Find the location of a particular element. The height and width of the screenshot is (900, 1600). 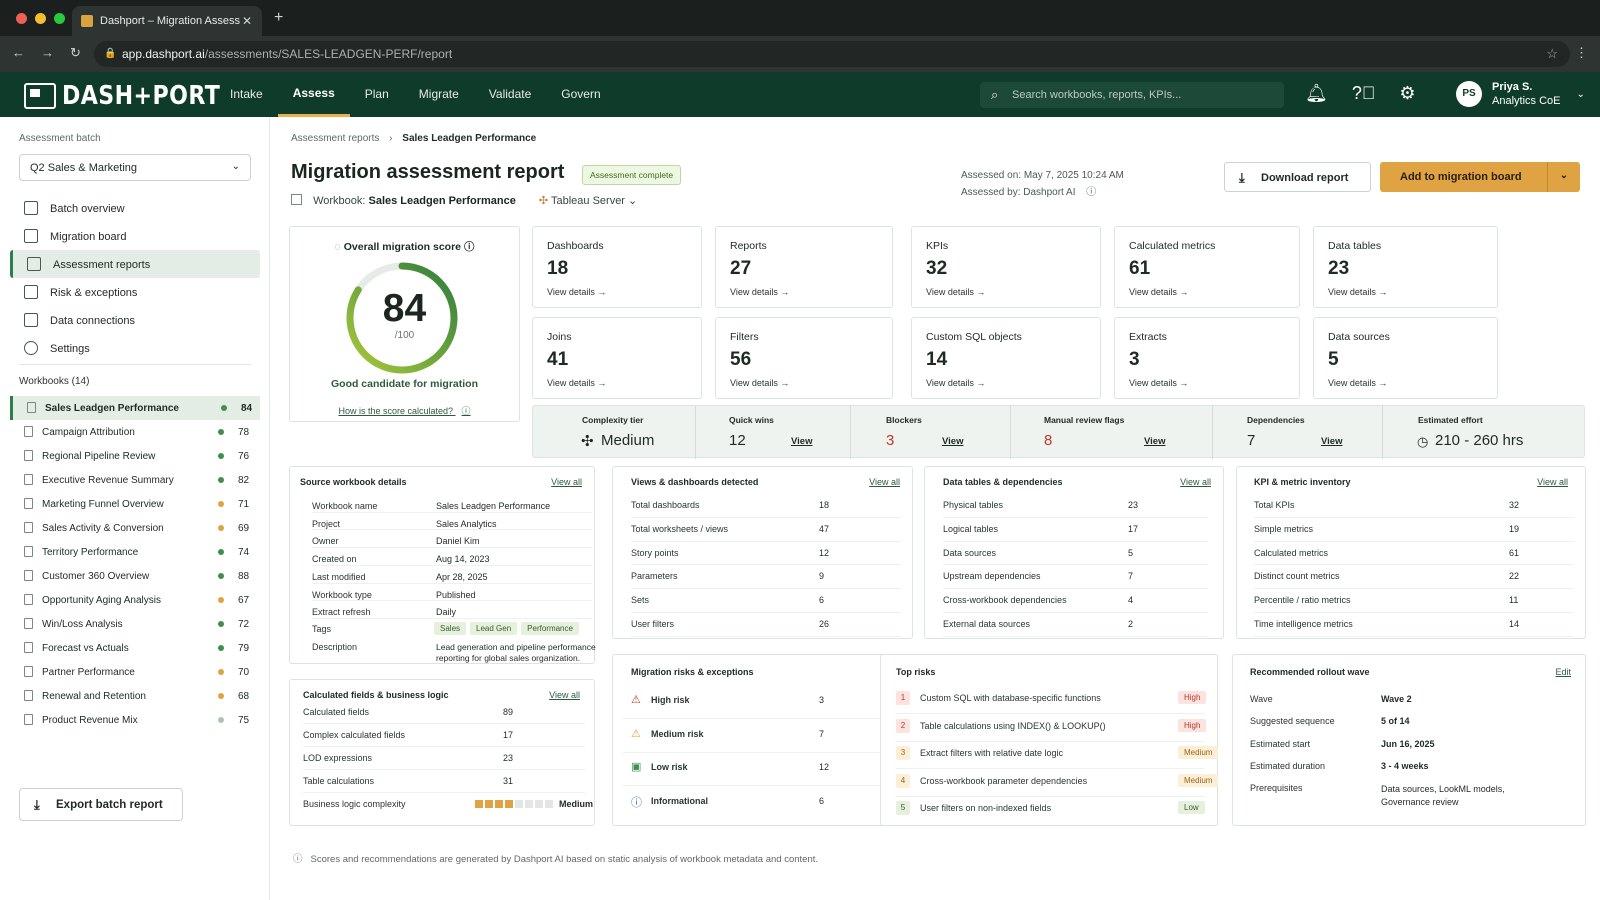

add-to-migration-board-button: Add to migration board ⌄ is located at coordinates (1480, 177).